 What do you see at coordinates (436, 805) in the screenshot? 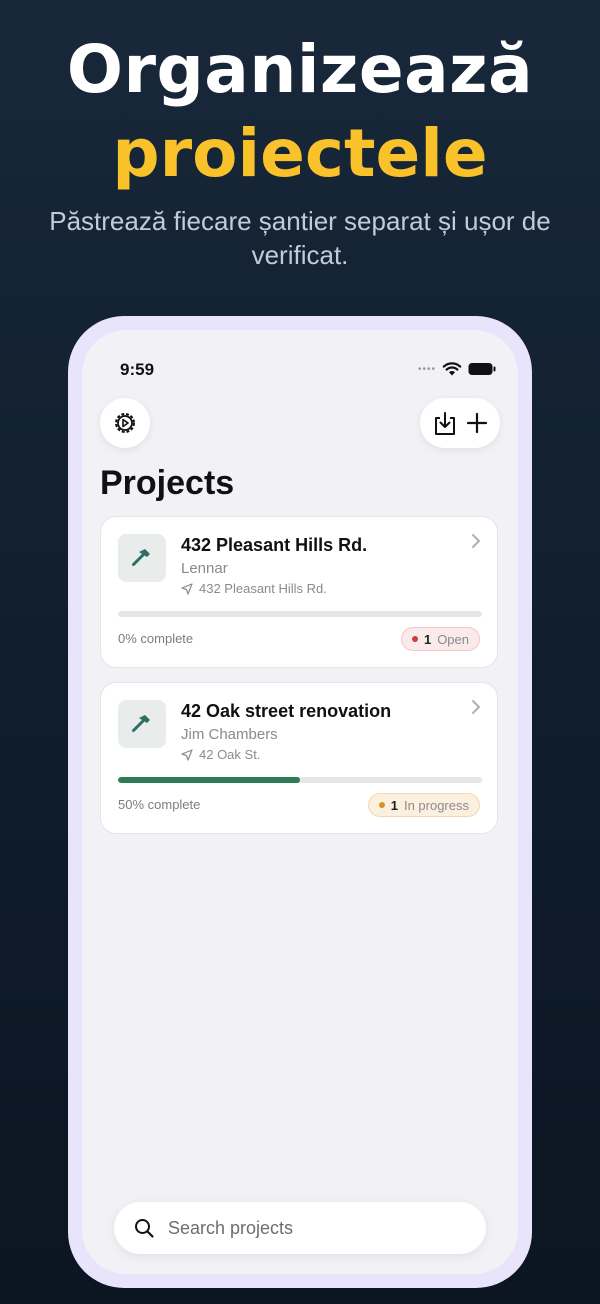
I see `status-label: In progress` at bounding box center [436, 805].